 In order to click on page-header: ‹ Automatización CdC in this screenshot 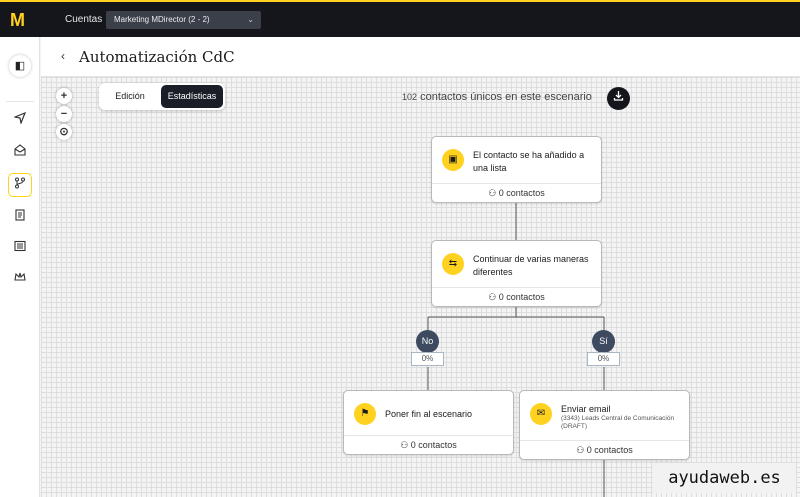, I will do `click(420, 57)`.